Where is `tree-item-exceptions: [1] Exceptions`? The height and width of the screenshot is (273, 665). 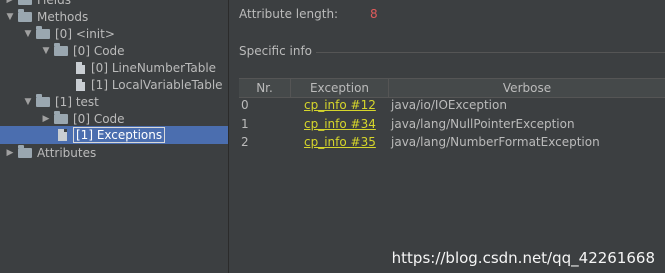 tree-item-exceptions: [1] Exceptions is located at coordinates (111, 135).